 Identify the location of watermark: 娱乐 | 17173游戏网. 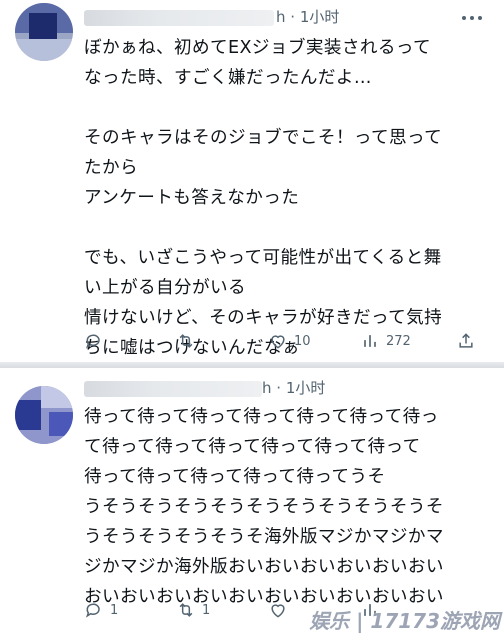
(404, 621).